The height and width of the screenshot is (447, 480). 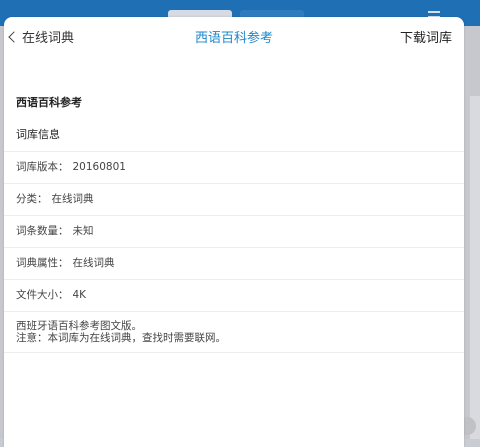 What do you see at coordinates (234, 332) in the screenshot?
I see `dictionary-description: 西班牙语百科参考图文版。 注意：本词库为在线词典，查找时需要联网。` at bounding box center [234, 332].